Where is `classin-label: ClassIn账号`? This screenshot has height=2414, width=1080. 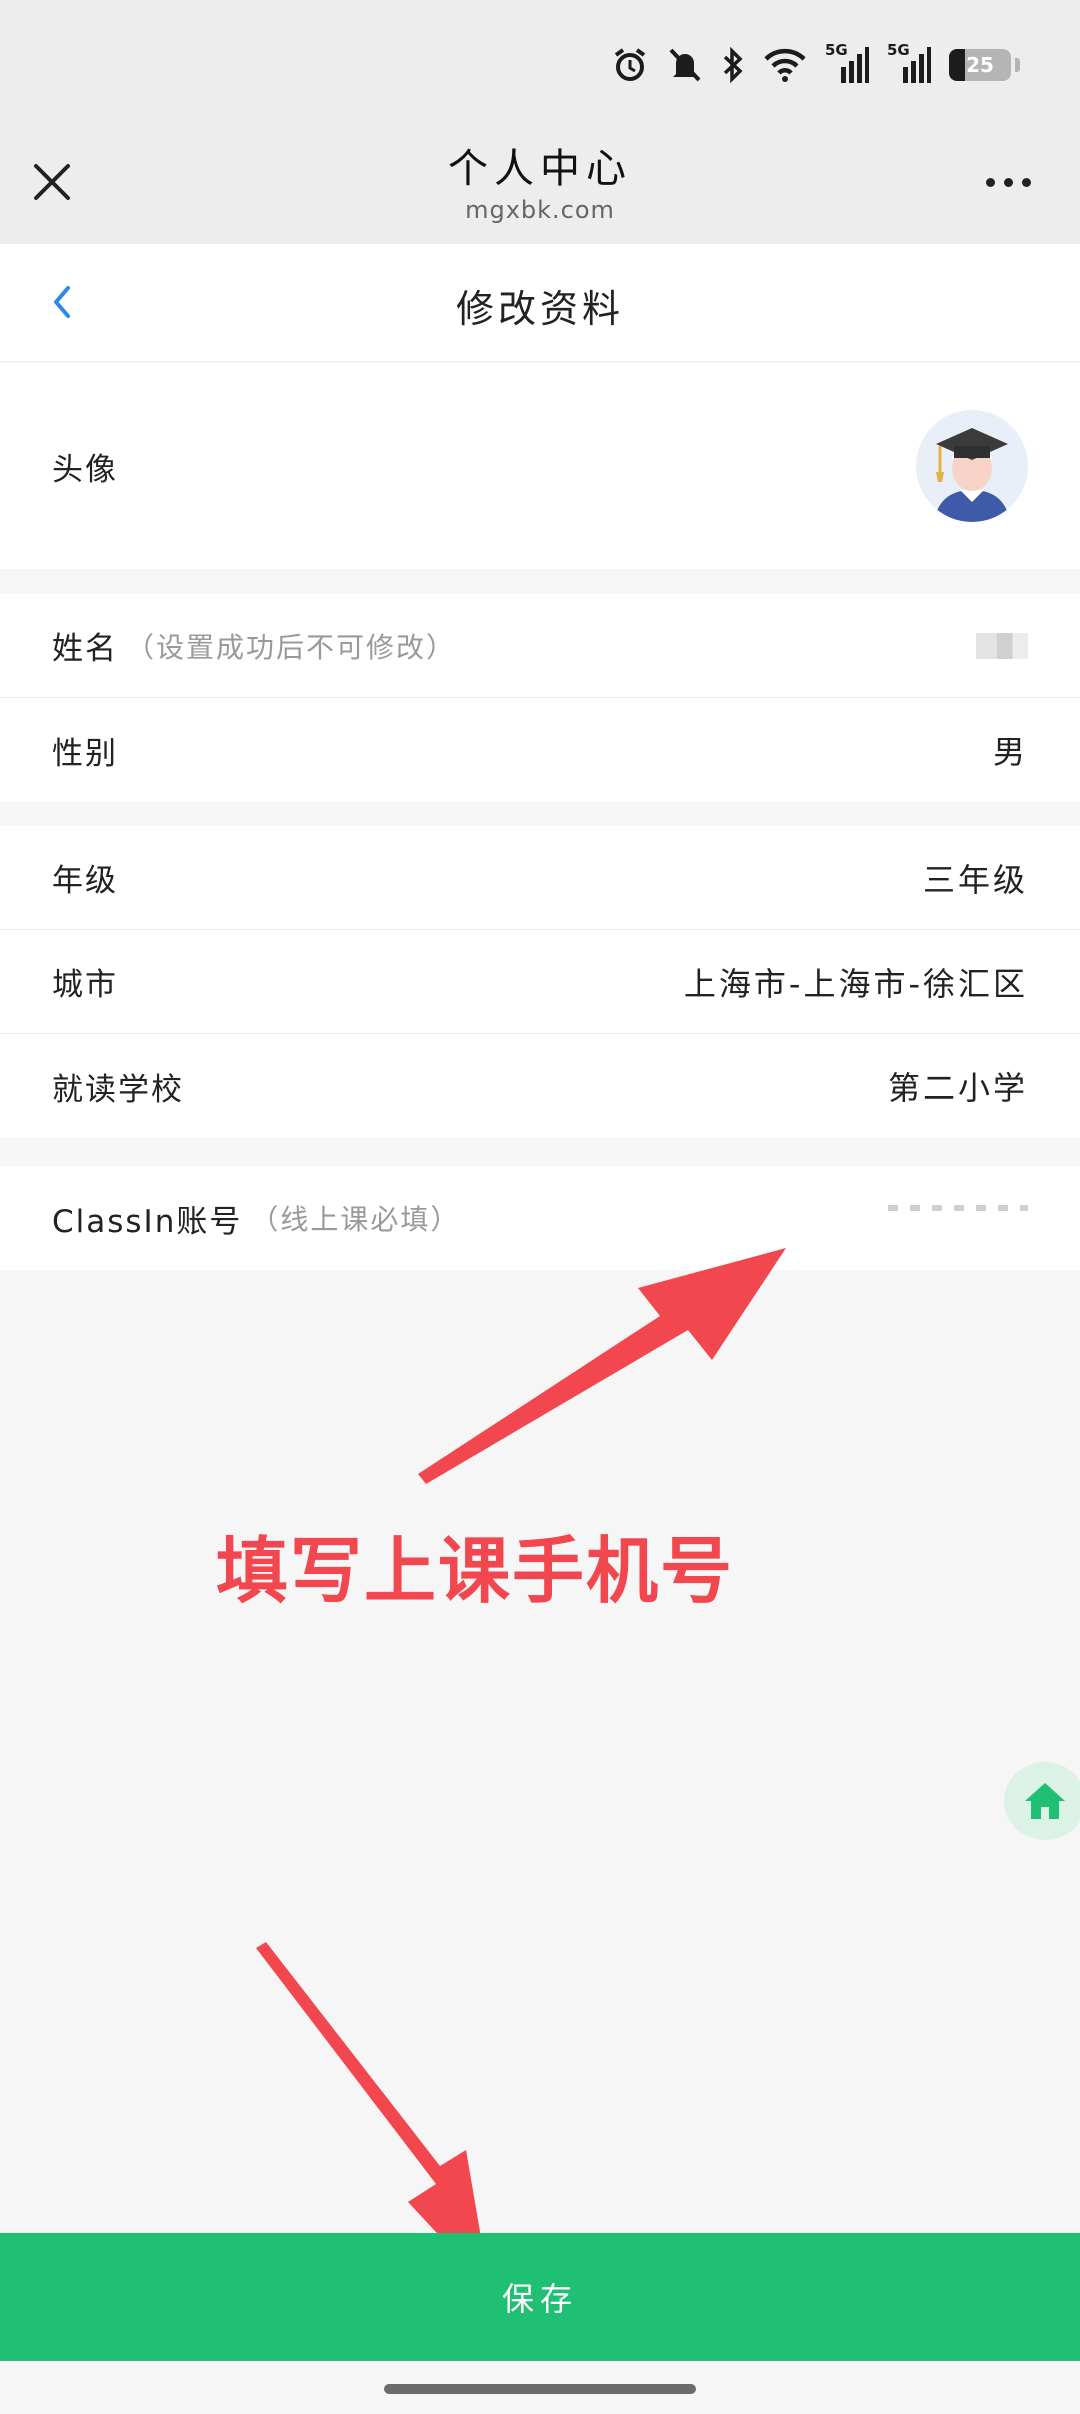
classin-label: ClassIn账号 is located at coordinates (147, 1221).